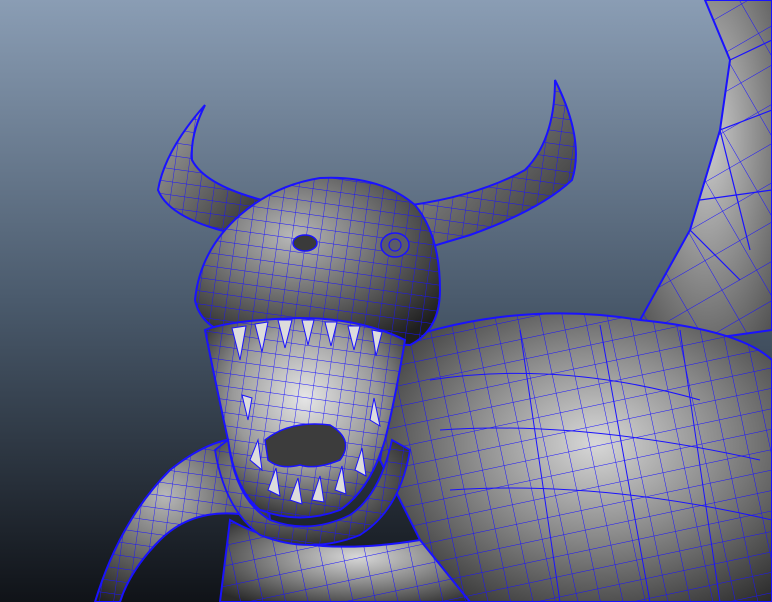 The height and width of the screenshot is (602, 772). Describe the element at coordinates (305, 243) in the screenshot. I see `left-eye` at that location.